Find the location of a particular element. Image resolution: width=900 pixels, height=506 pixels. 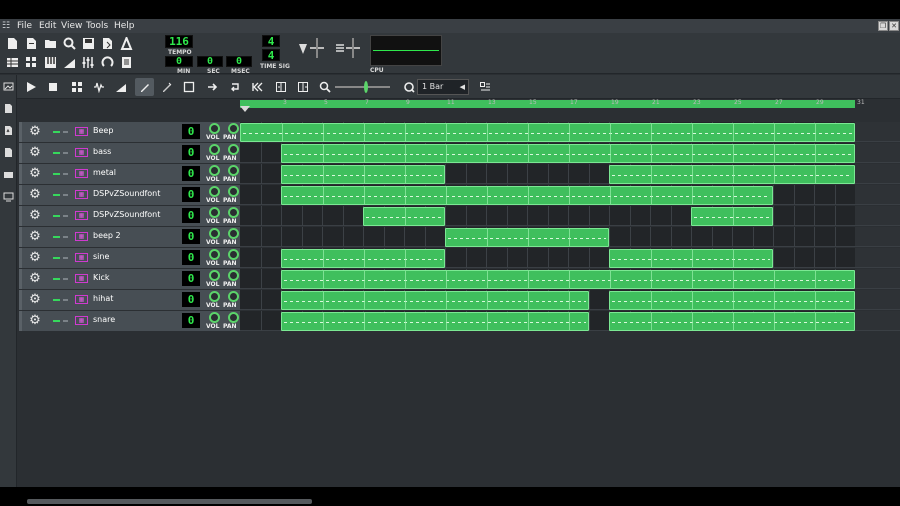

root-directory-icon is located at coordinates (8, 196).